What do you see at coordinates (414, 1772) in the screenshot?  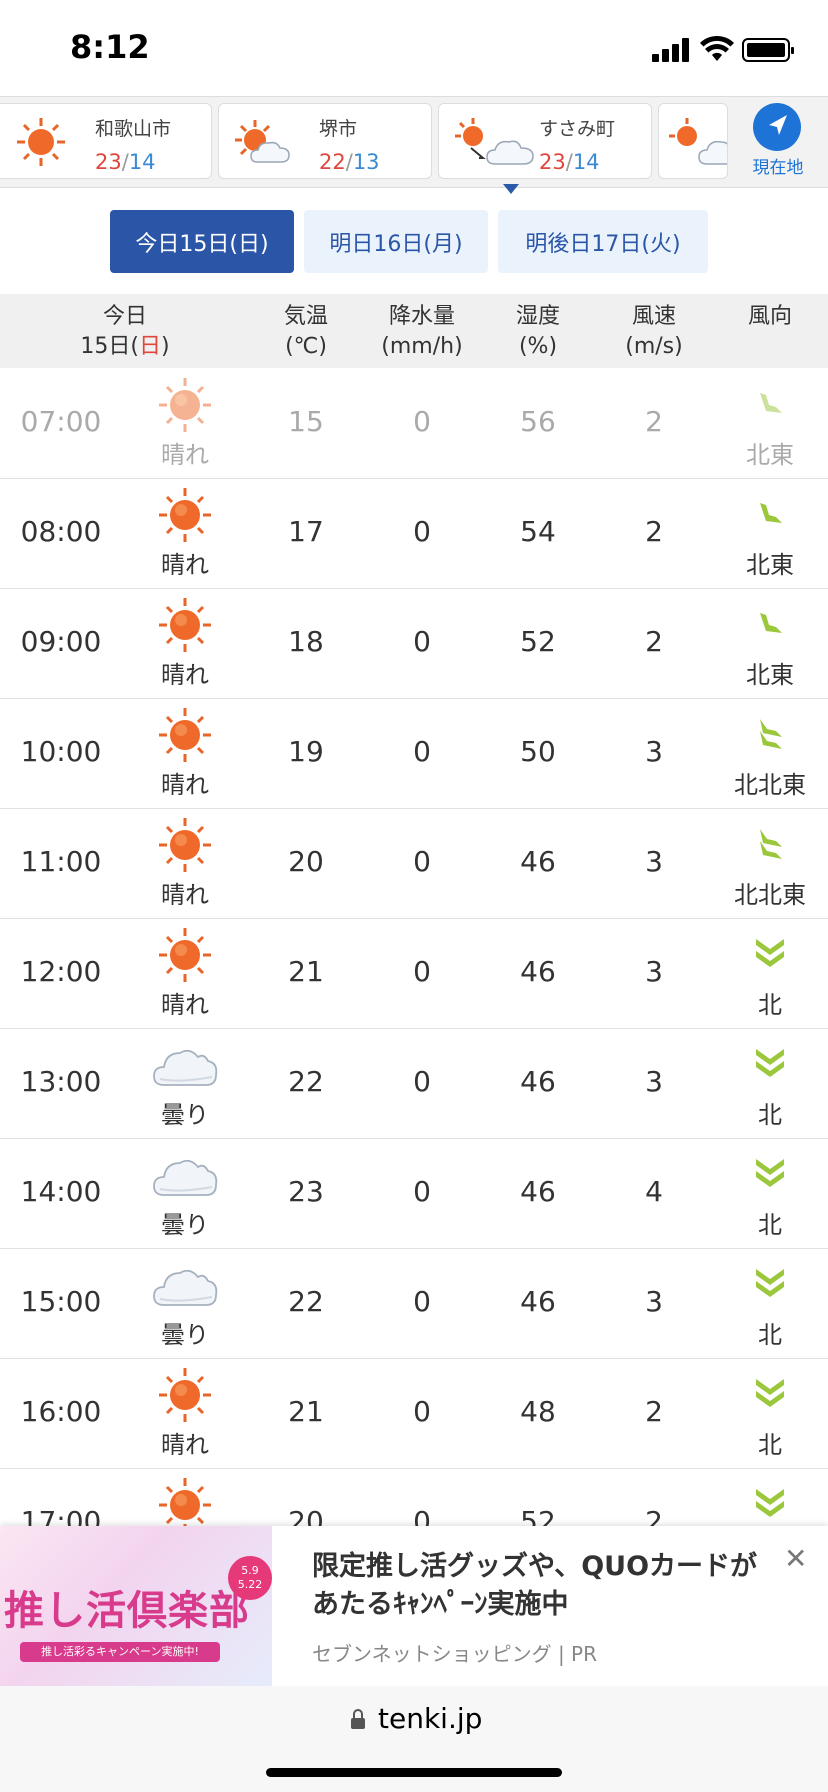 I see `home-indicator` at bounding box center [414, 1772].